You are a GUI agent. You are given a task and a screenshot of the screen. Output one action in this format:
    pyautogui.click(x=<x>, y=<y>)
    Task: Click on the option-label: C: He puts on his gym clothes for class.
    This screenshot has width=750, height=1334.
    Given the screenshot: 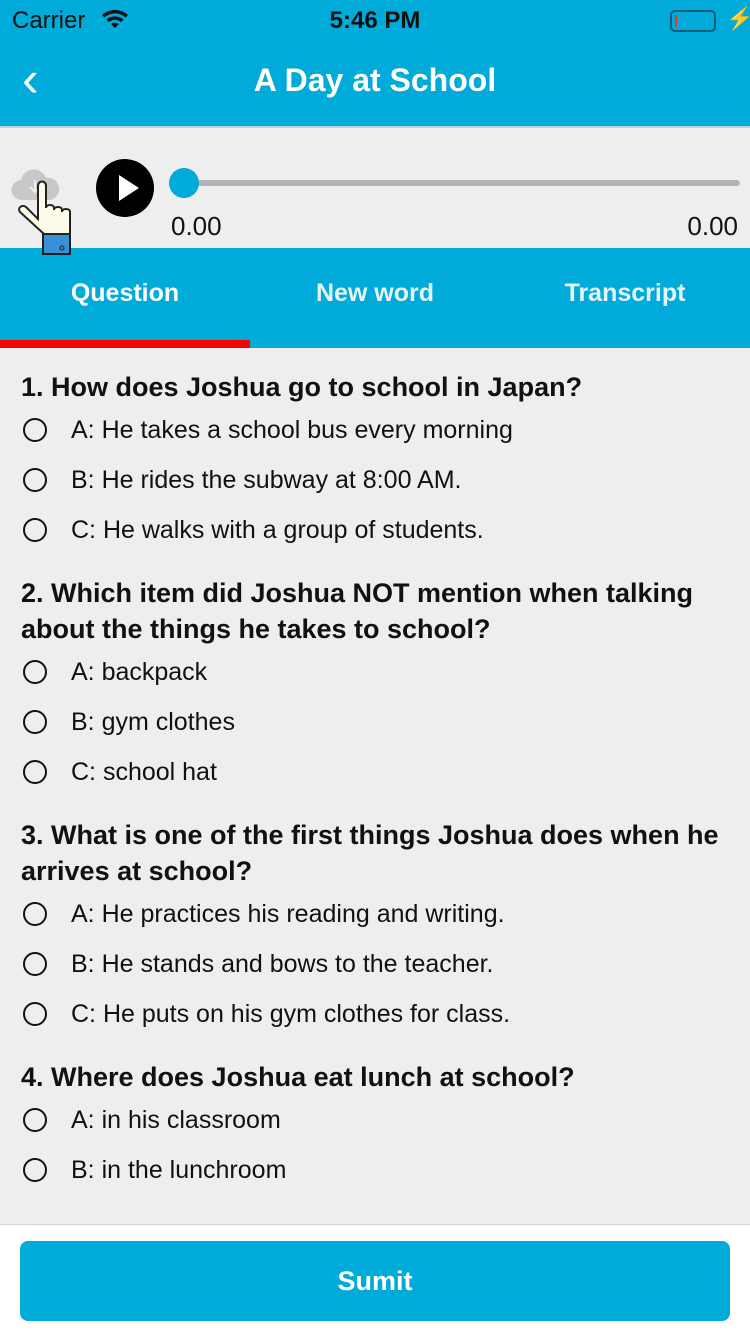 What is the action you would take?
    pyautogui.click(x=291, y=1013)
    